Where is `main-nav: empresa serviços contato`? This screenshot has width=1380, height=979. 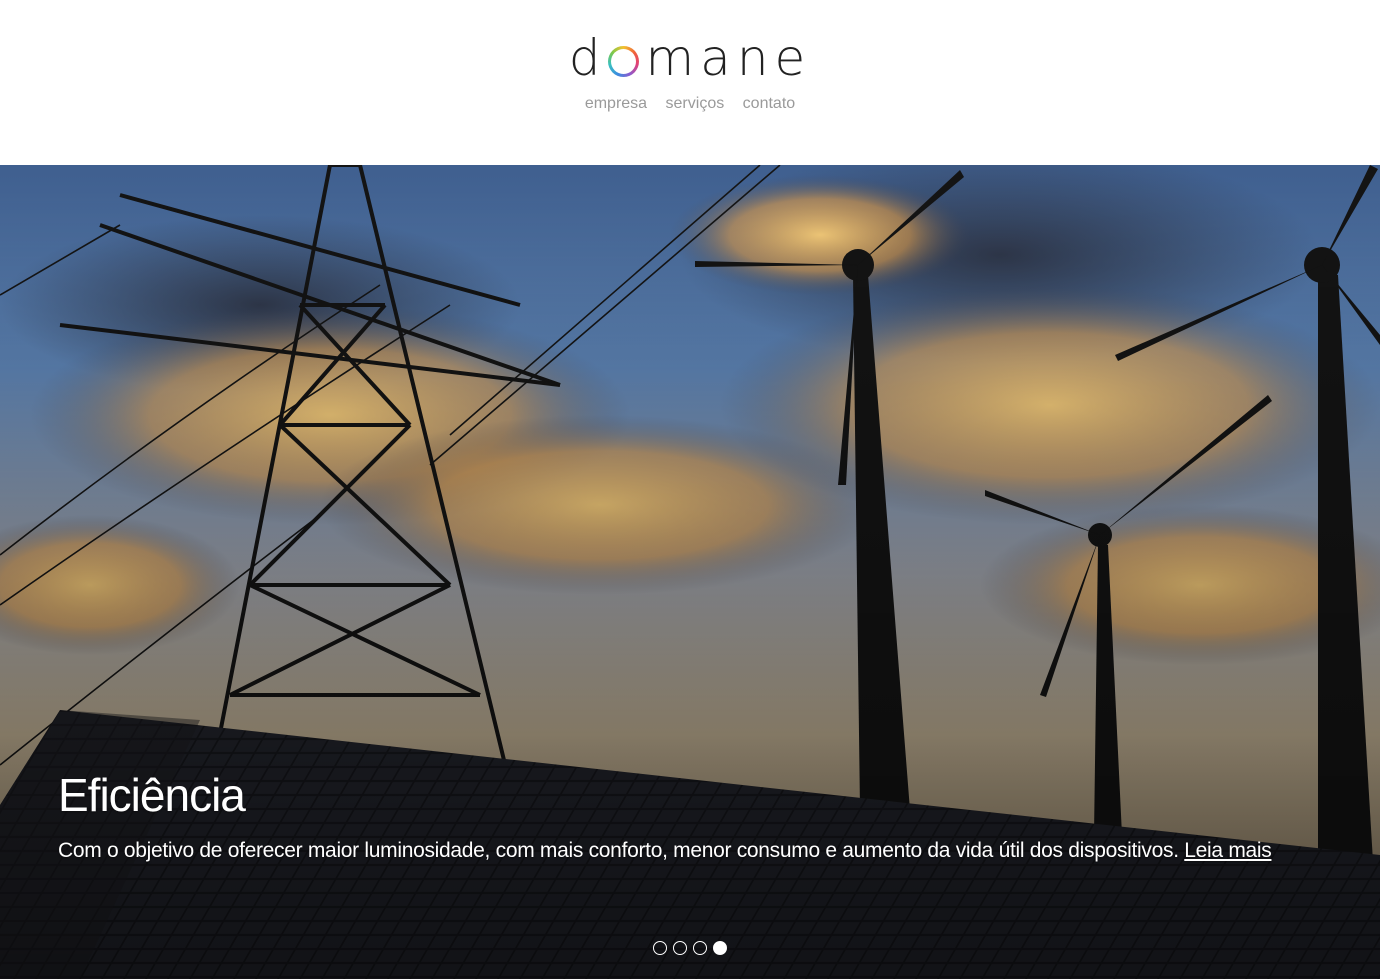 main-nav: empresa serviços contato is located at coordinates (690, 104).